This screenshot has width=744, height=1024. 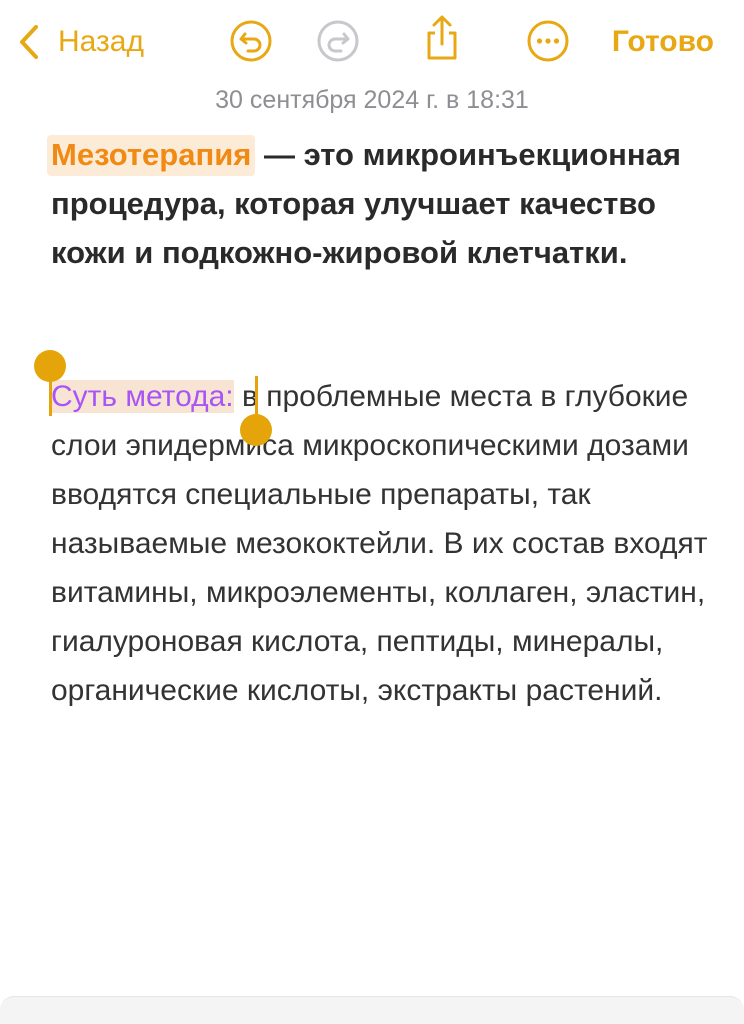 I want to click on back-button: Назад, so click(x=79, y=42).